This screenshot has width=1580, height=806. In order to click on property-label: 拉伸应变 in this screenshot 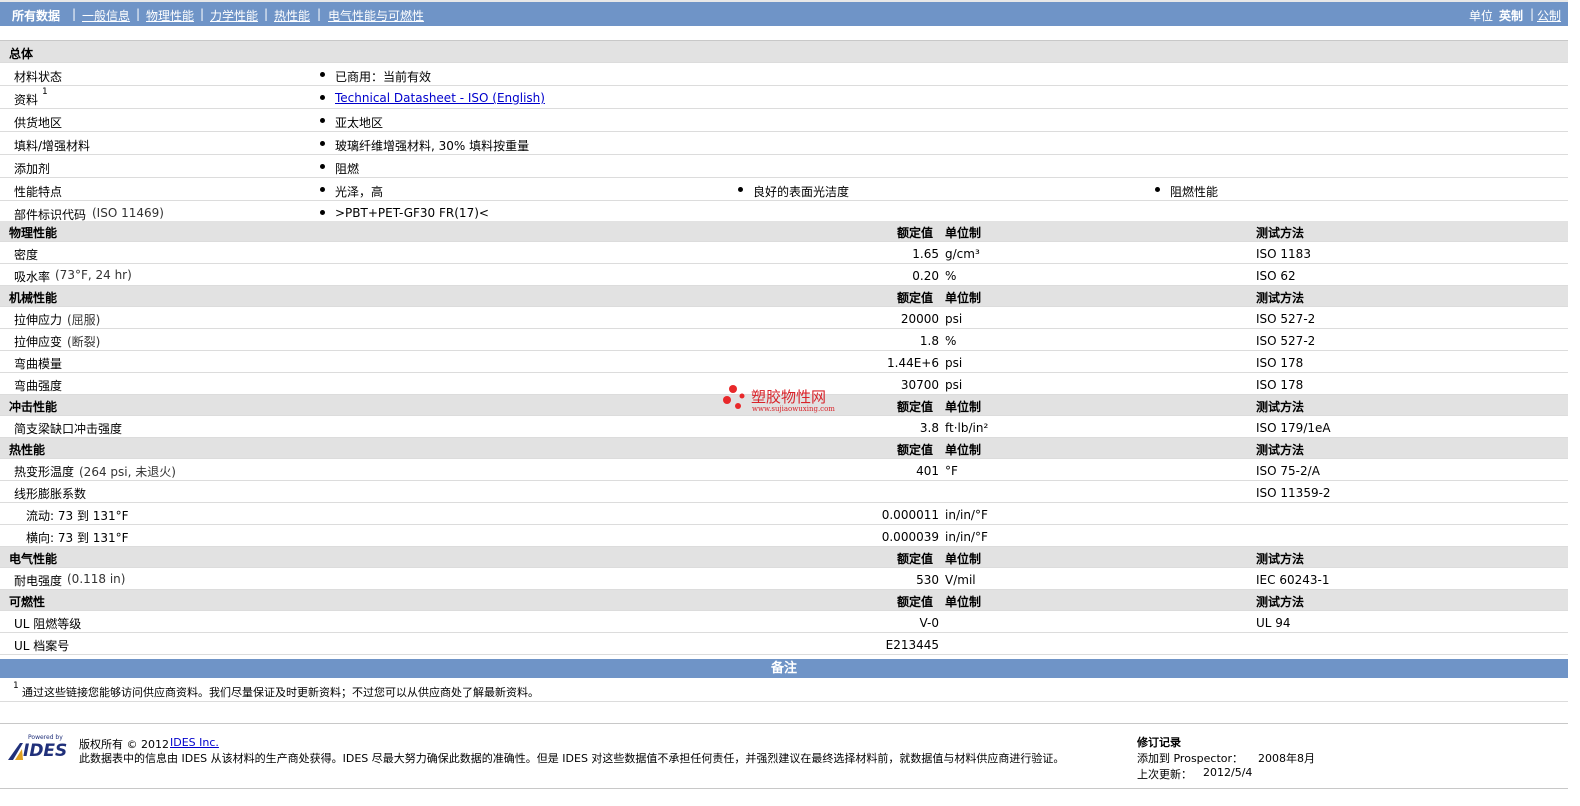, I will do `click(38, 342)`.